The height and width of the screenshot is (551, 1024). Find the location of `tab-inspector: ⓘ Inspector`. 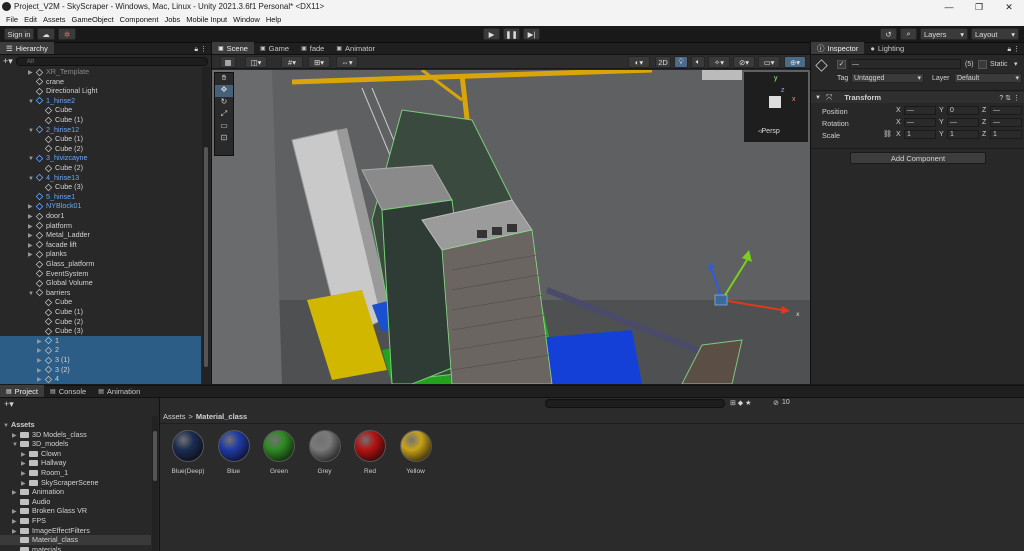

tab-inspector: ⓘ Inspector is located at coordinates (838, 48).